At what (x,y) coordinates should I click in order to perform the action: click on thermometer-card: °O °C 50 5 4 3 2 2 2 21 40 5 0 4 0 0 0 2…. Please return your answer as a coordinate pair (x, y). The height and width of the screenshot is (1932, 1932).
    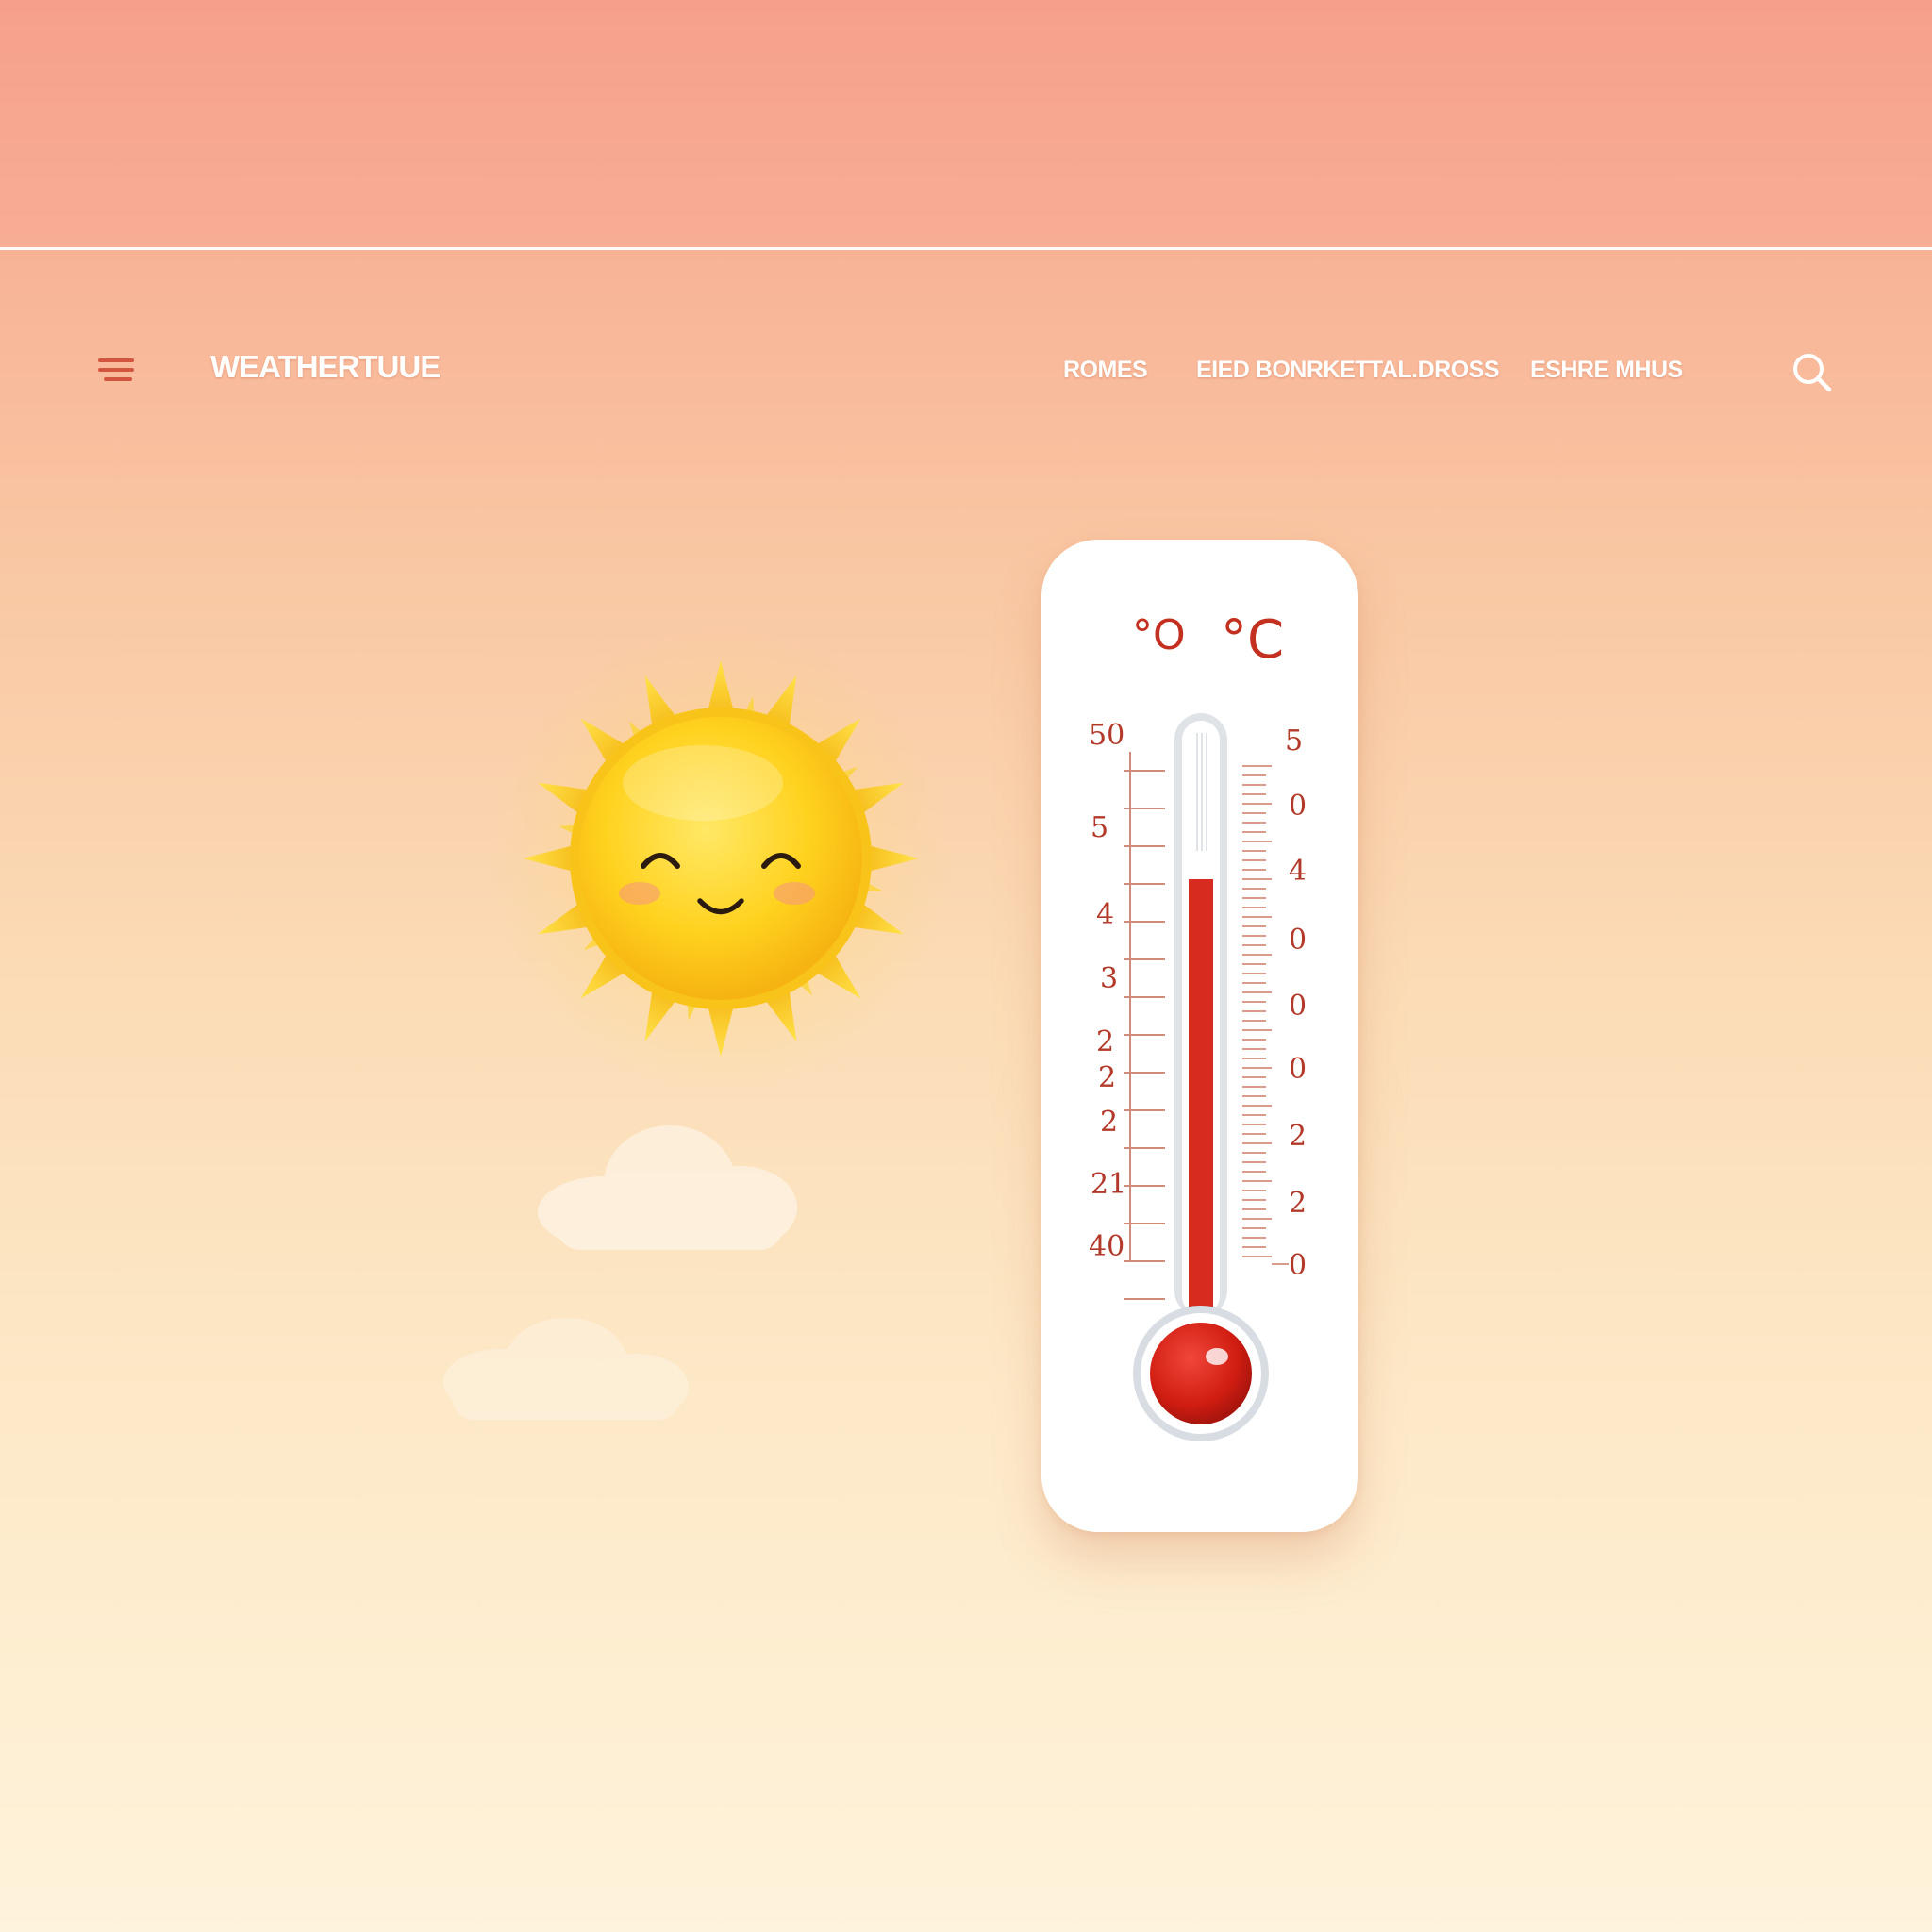
    Looking at the image, I should click on (1199, 1036).